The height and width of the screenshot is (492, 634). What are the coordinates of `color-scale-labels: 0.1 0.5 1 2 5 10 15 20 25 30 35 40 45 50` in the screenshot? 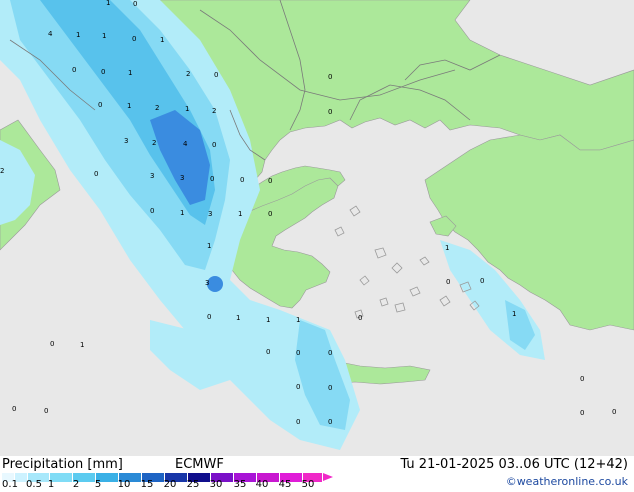 It's located at (165, 485).